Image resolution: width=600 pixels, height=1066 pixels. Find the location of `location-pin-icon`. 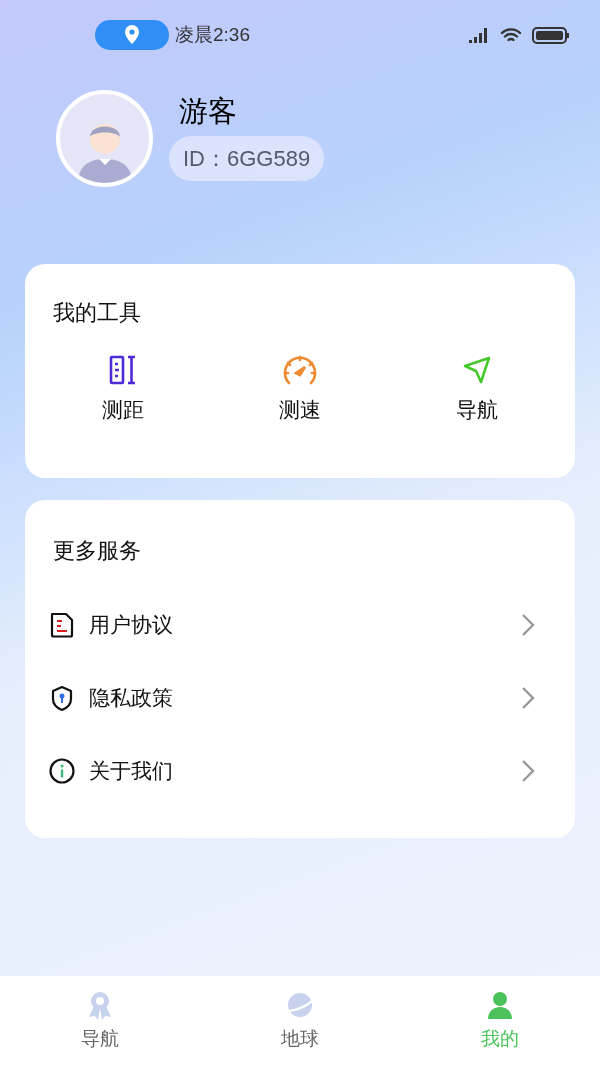

location-pin-icon is located at coordinates (132, 35).